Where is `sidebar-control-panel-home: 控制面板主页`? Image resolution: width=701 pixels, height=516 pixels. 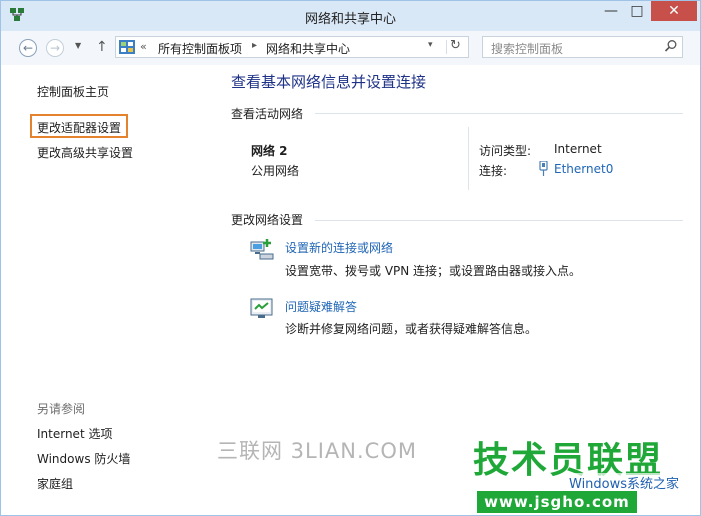 sidebar-control-panel-home: 控制面板主页 is located at coordinates (73, 91).